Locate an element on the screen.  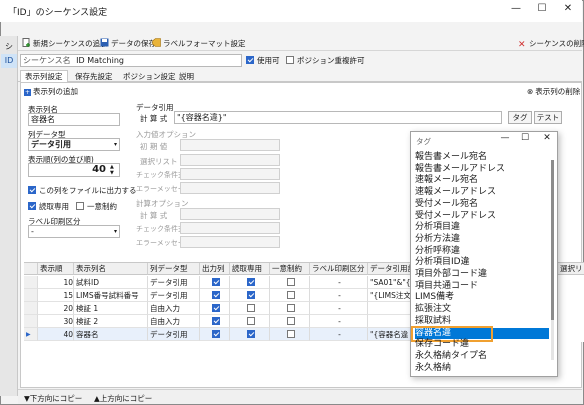
output-file-checkbox is located at coordinates (32, 190).